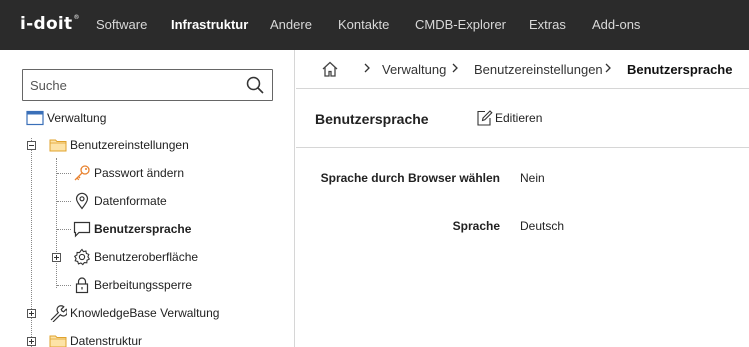 This screenshot has height=347, width=749. What do you see at coordinates (145, 313) in the screenshot?
I see `tree-item-label: KnowledgeBase Verwaltung` at bounding box center [145, 313].